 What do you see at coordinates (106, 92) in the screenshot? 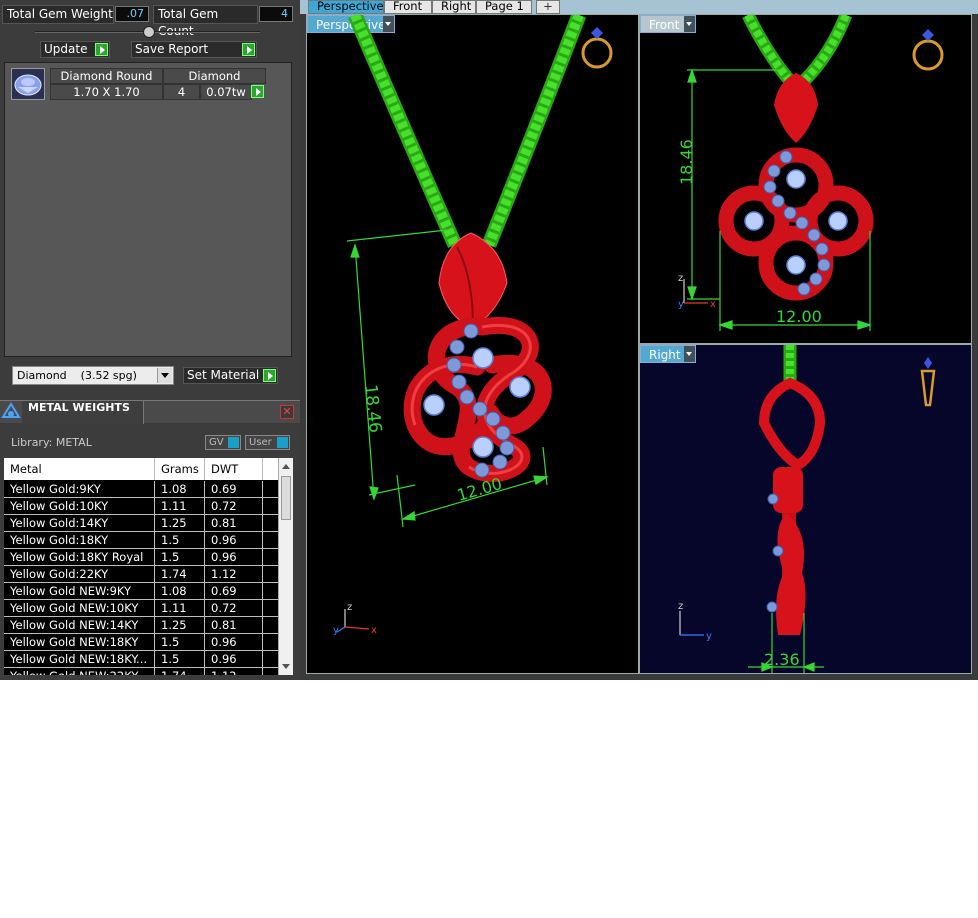
I see `gem-size-cell: 1.70 X 1.70` at bounding box center [106, 92].